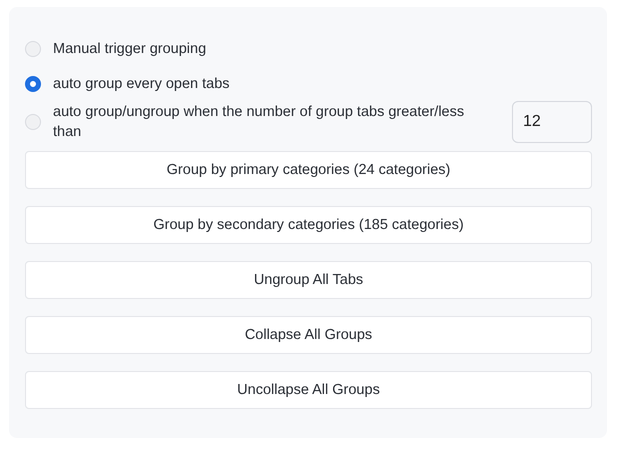  I want to click on action-button: Uncollapse All Groups, so click(308, 390).